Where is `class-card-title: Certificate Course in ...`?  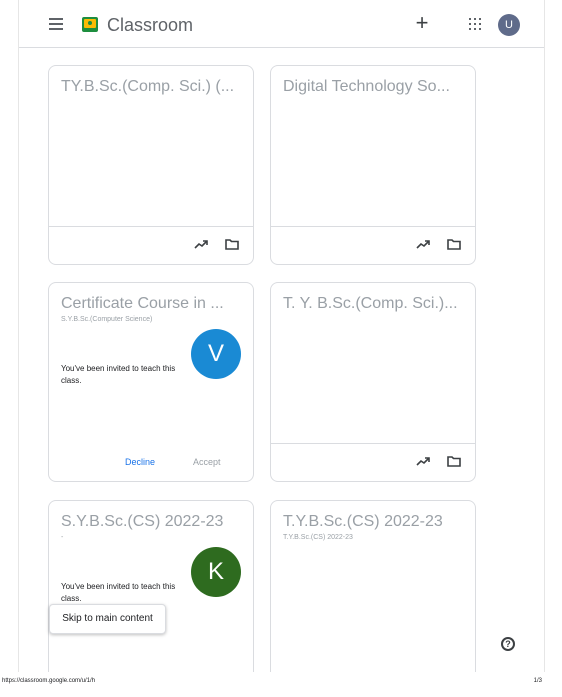
class-card-title: Certificate Course in ... is located at coordinates (153, 304).